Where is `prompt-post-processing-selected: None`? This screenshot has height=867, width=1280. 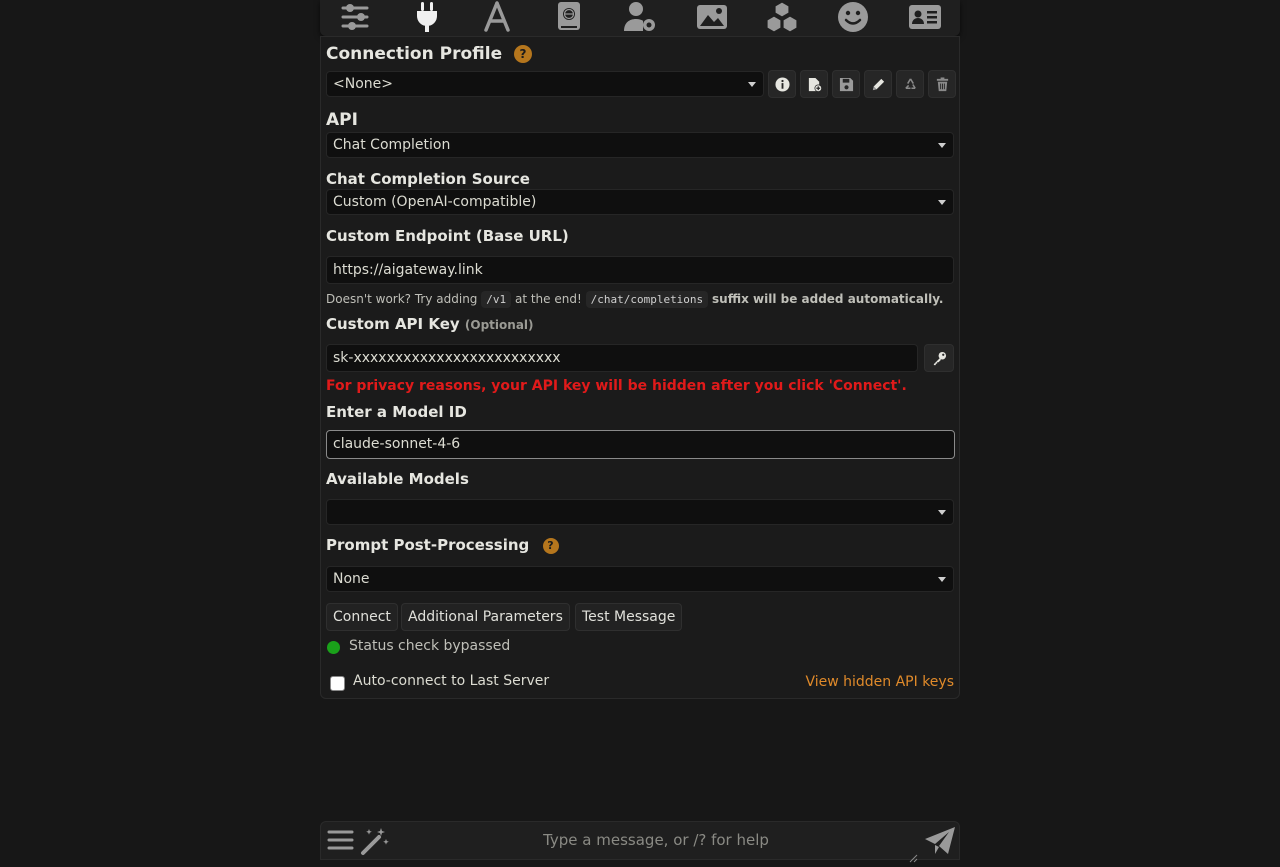 prompt-post-processing-selected: None is located at coordinates (351, 579).